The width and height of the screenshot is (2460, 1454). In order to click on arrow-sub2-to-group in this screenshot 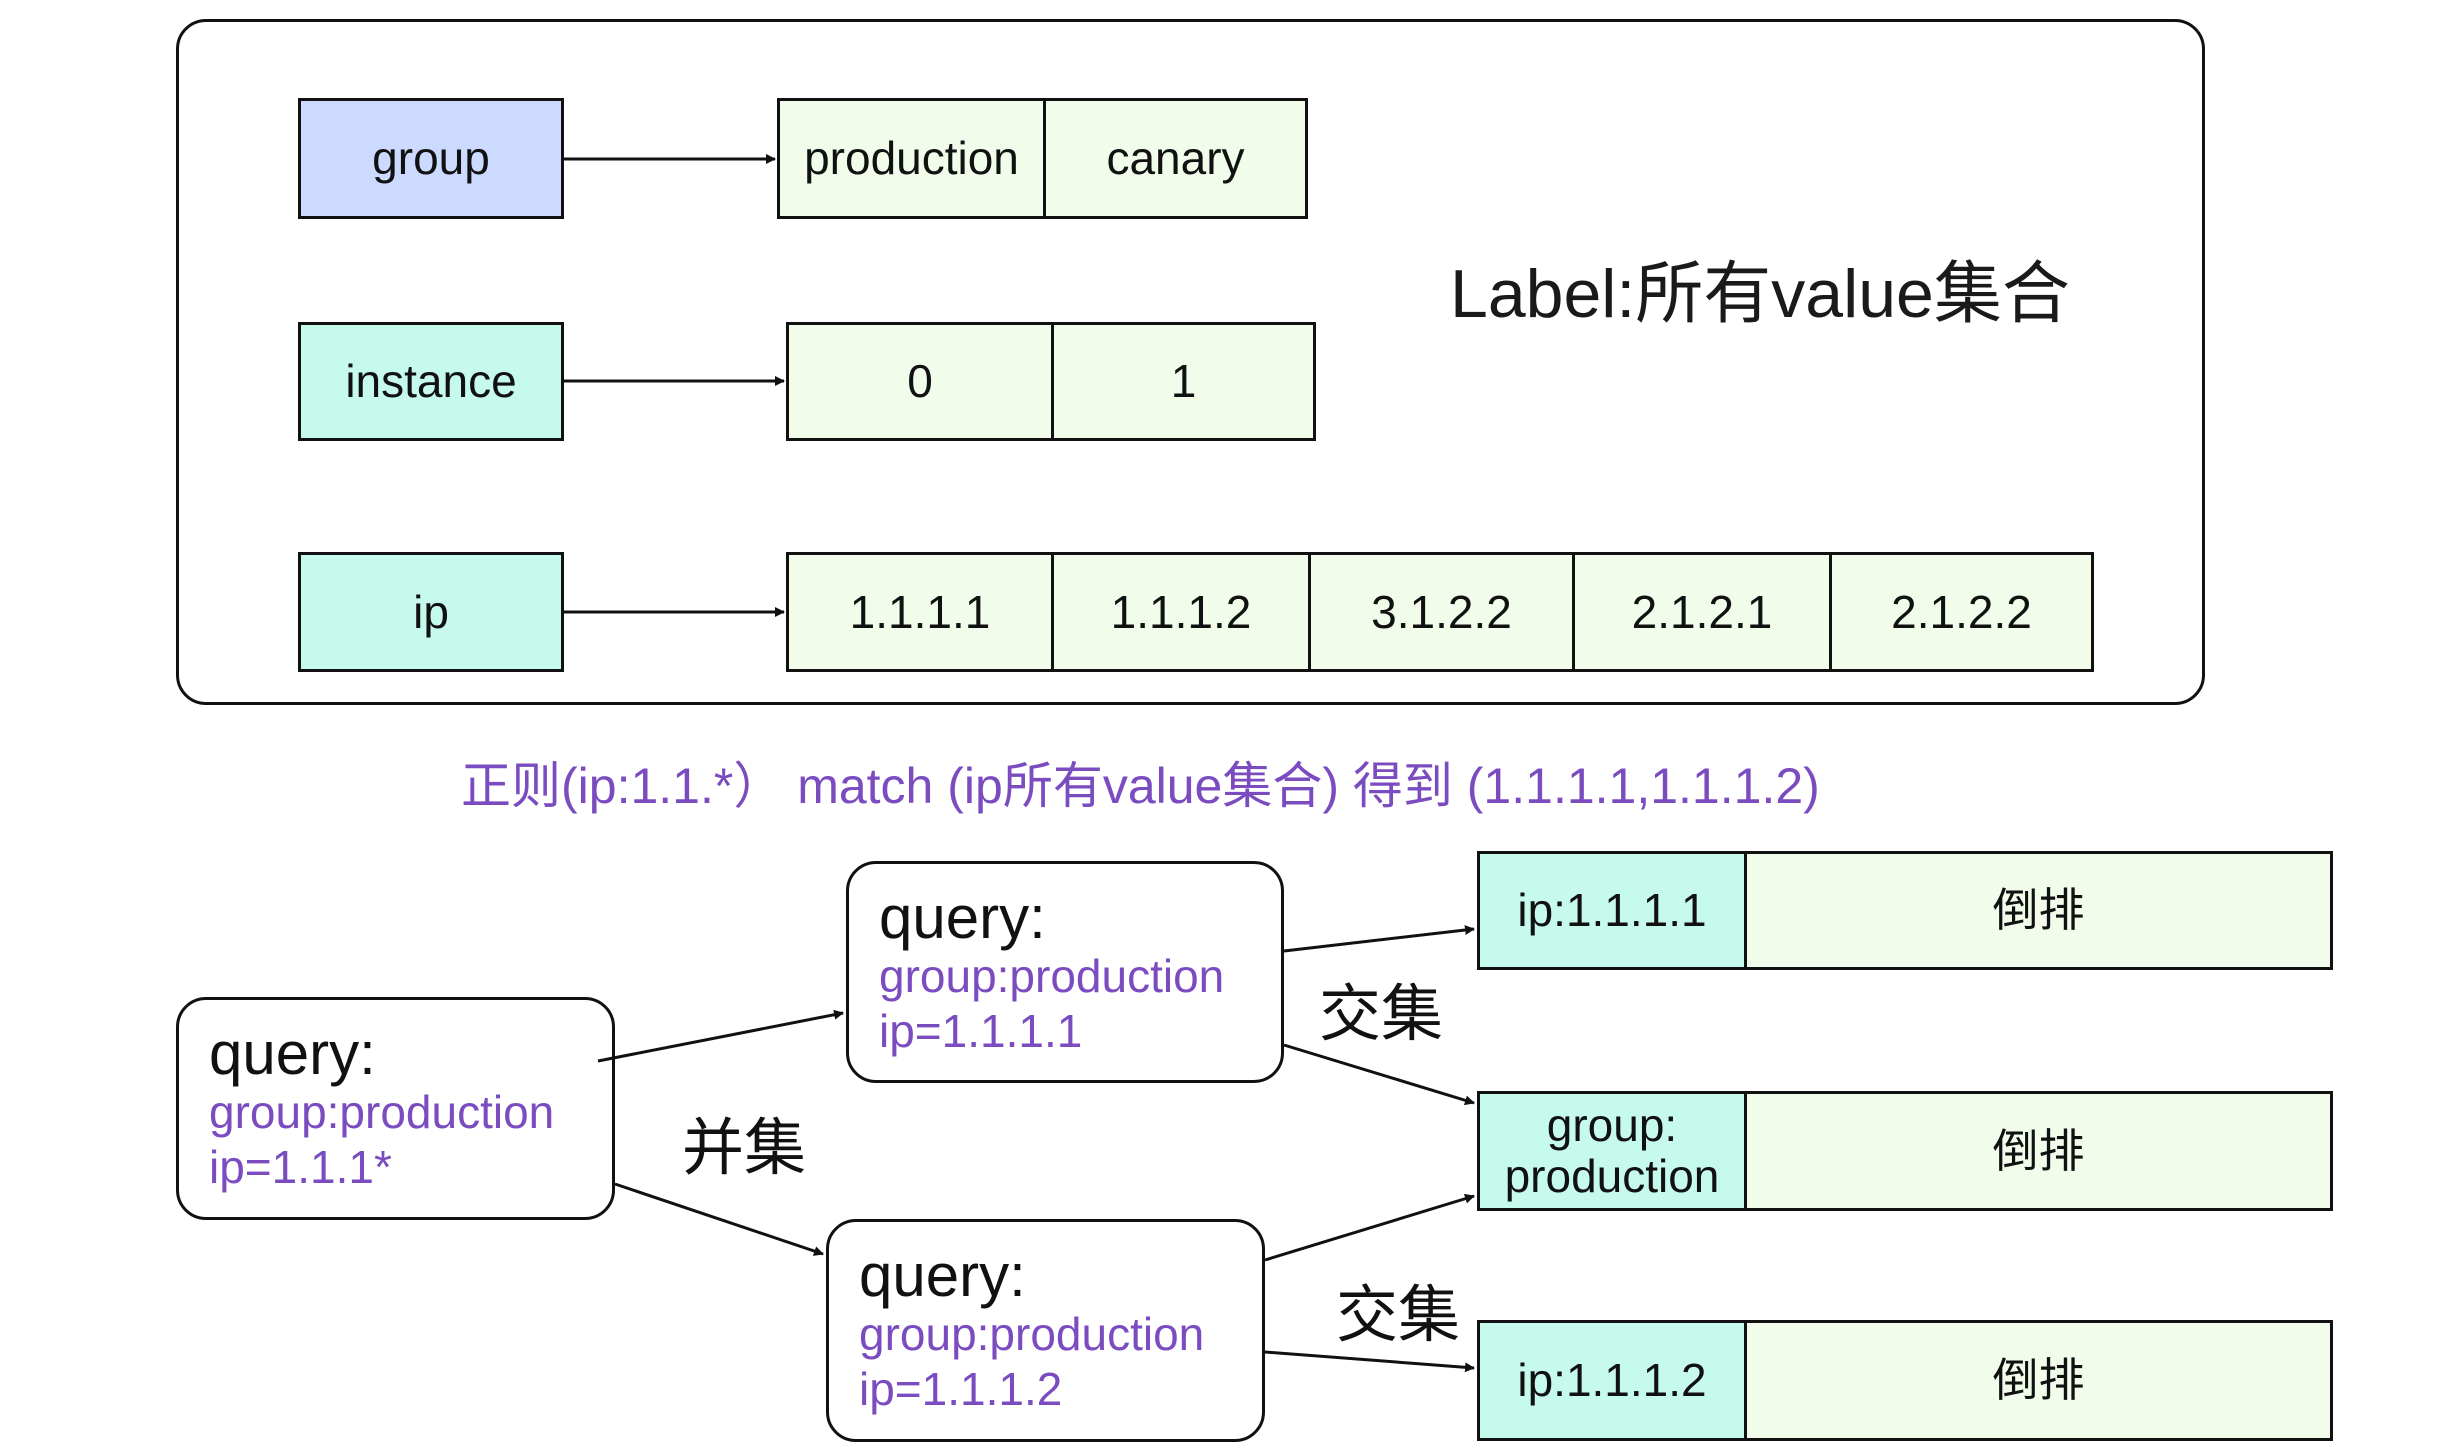, I will do `click(1369, 1227)`.